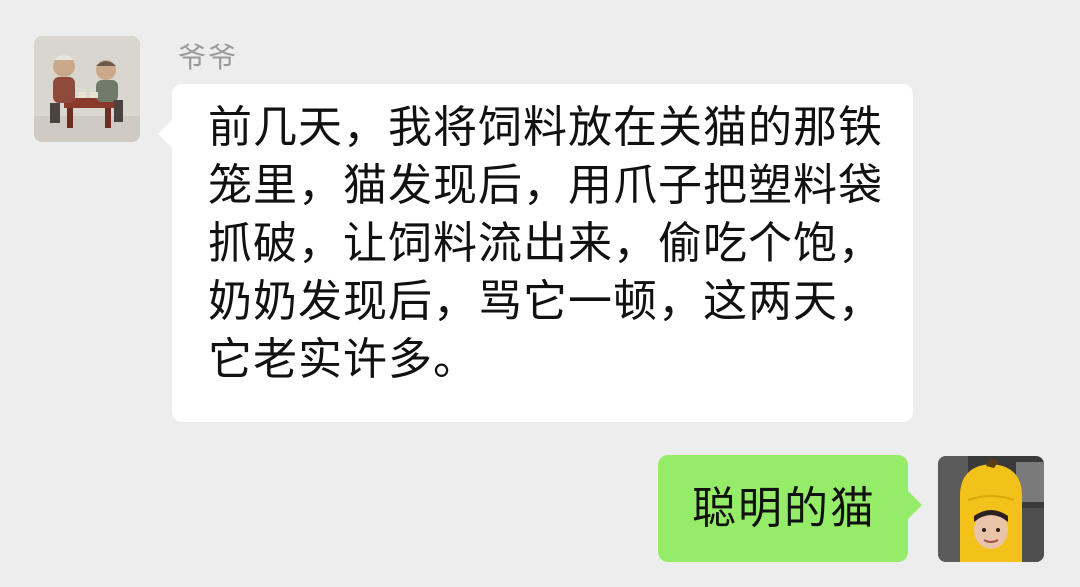 Image resolution: width=1080 pixels, height=587 pixels. I want to click on message-line: 笼里，猫发现后，用爪子把塑料袋, so click(545, 185).